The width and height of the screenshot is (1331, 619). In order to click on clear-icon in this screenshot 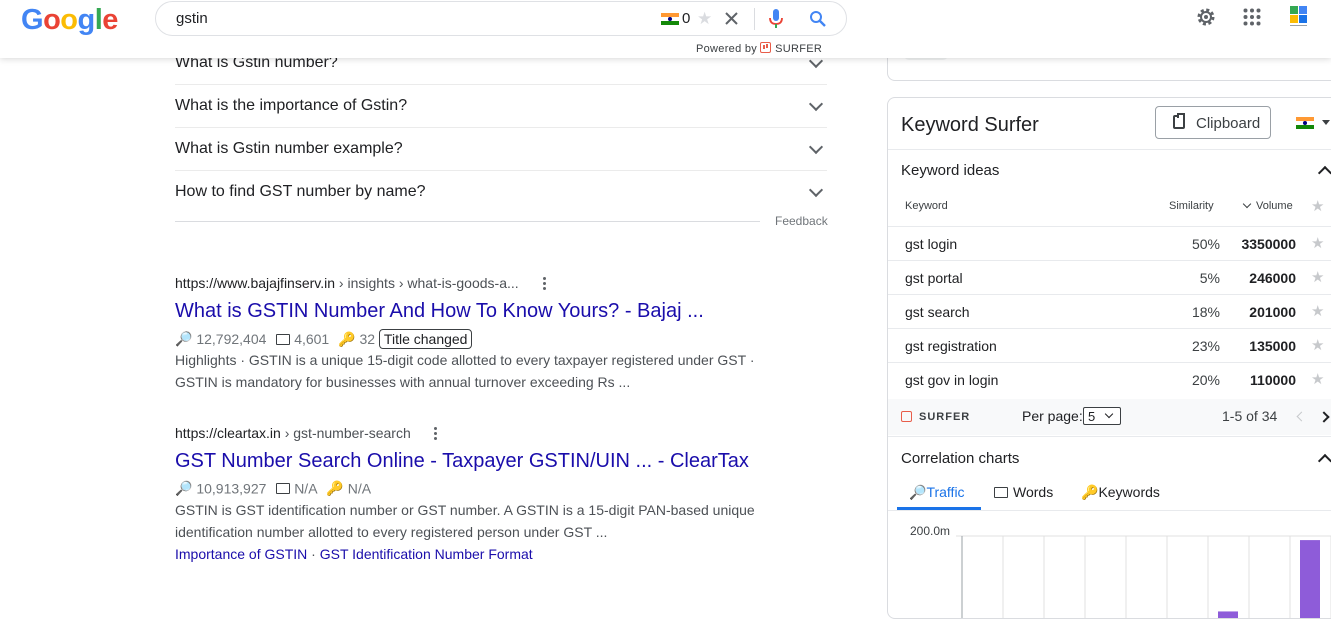, I will do `click(731, 18)`.